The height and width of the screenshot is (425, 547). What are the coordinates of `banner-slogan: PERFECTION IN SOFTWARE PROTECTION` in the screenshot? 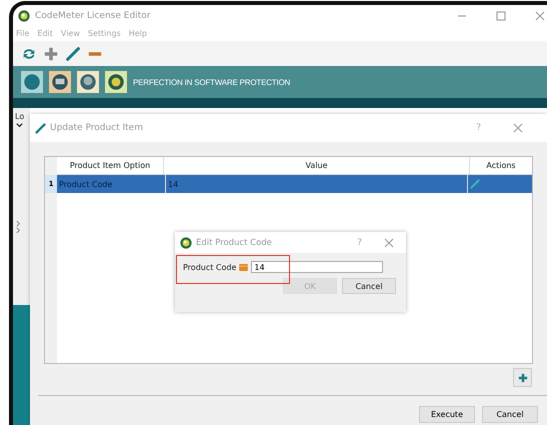 It's located at (211, 82).